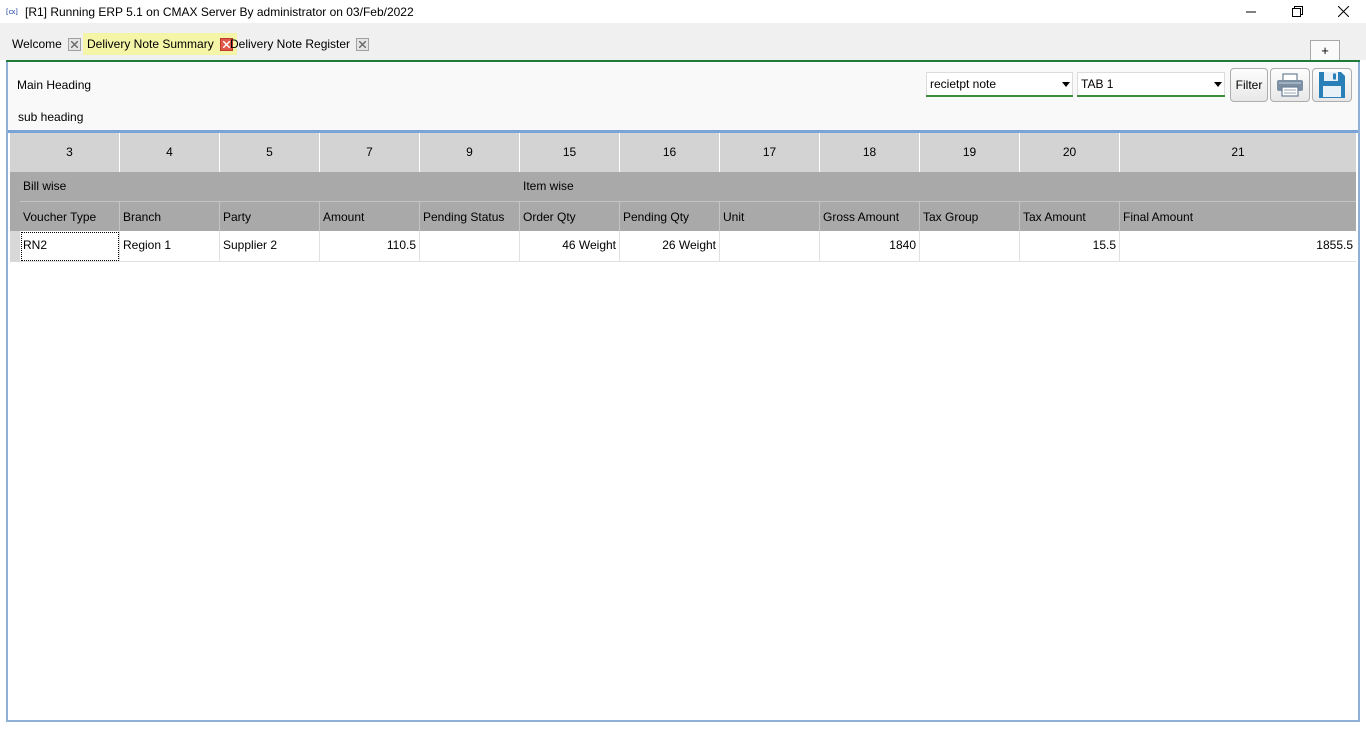 Image resolution: width=1366 pixels, height=729 pixels. Describe the element at coordinates (770, 216) in the screenshot. I see `column-header: Unit` at that location.